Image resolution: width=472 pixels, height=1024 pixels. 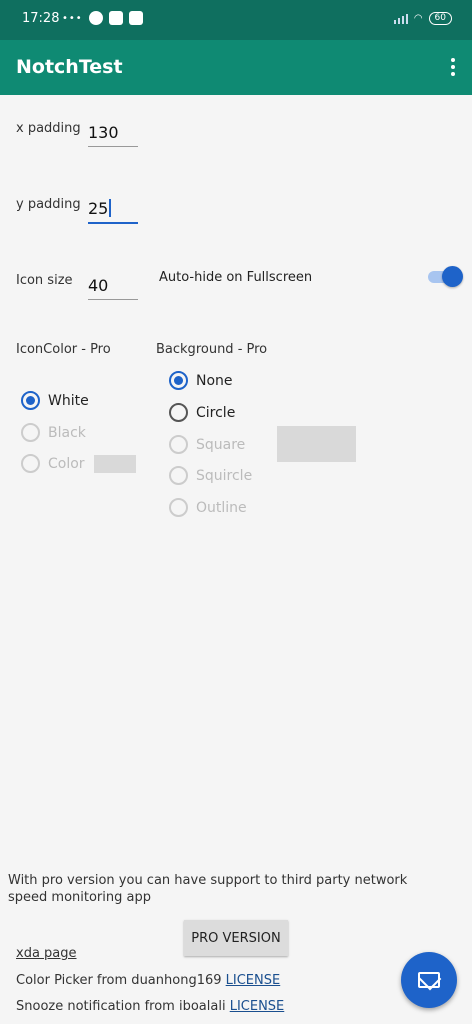 I want to click on play-store-icon, so click(x=115, y=18).